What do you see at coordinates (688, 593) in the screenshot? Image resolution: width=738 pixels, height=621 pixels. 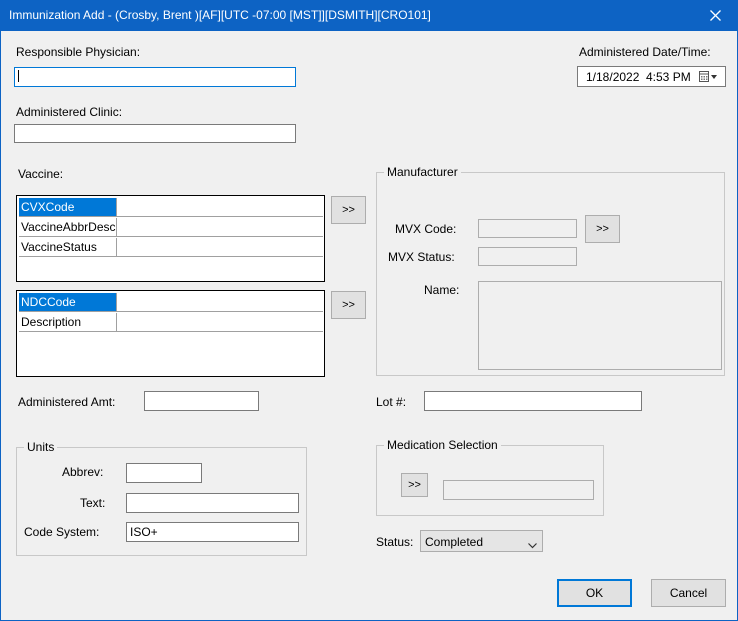 I see `cancel-button: Cancel` at bounding box center [688, 593].